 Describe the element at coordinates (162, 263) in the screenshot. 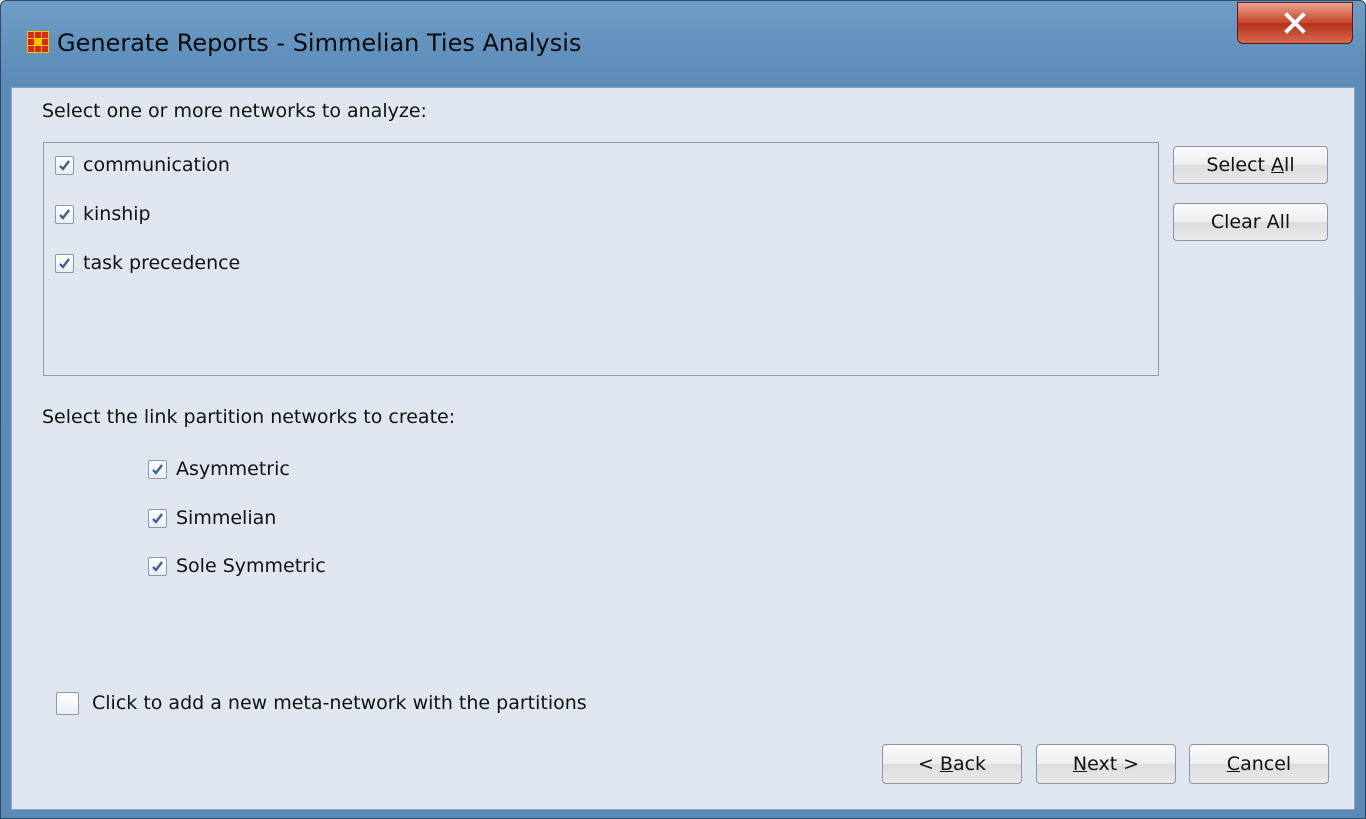

I see `network-item-label: task precedence` at that location.